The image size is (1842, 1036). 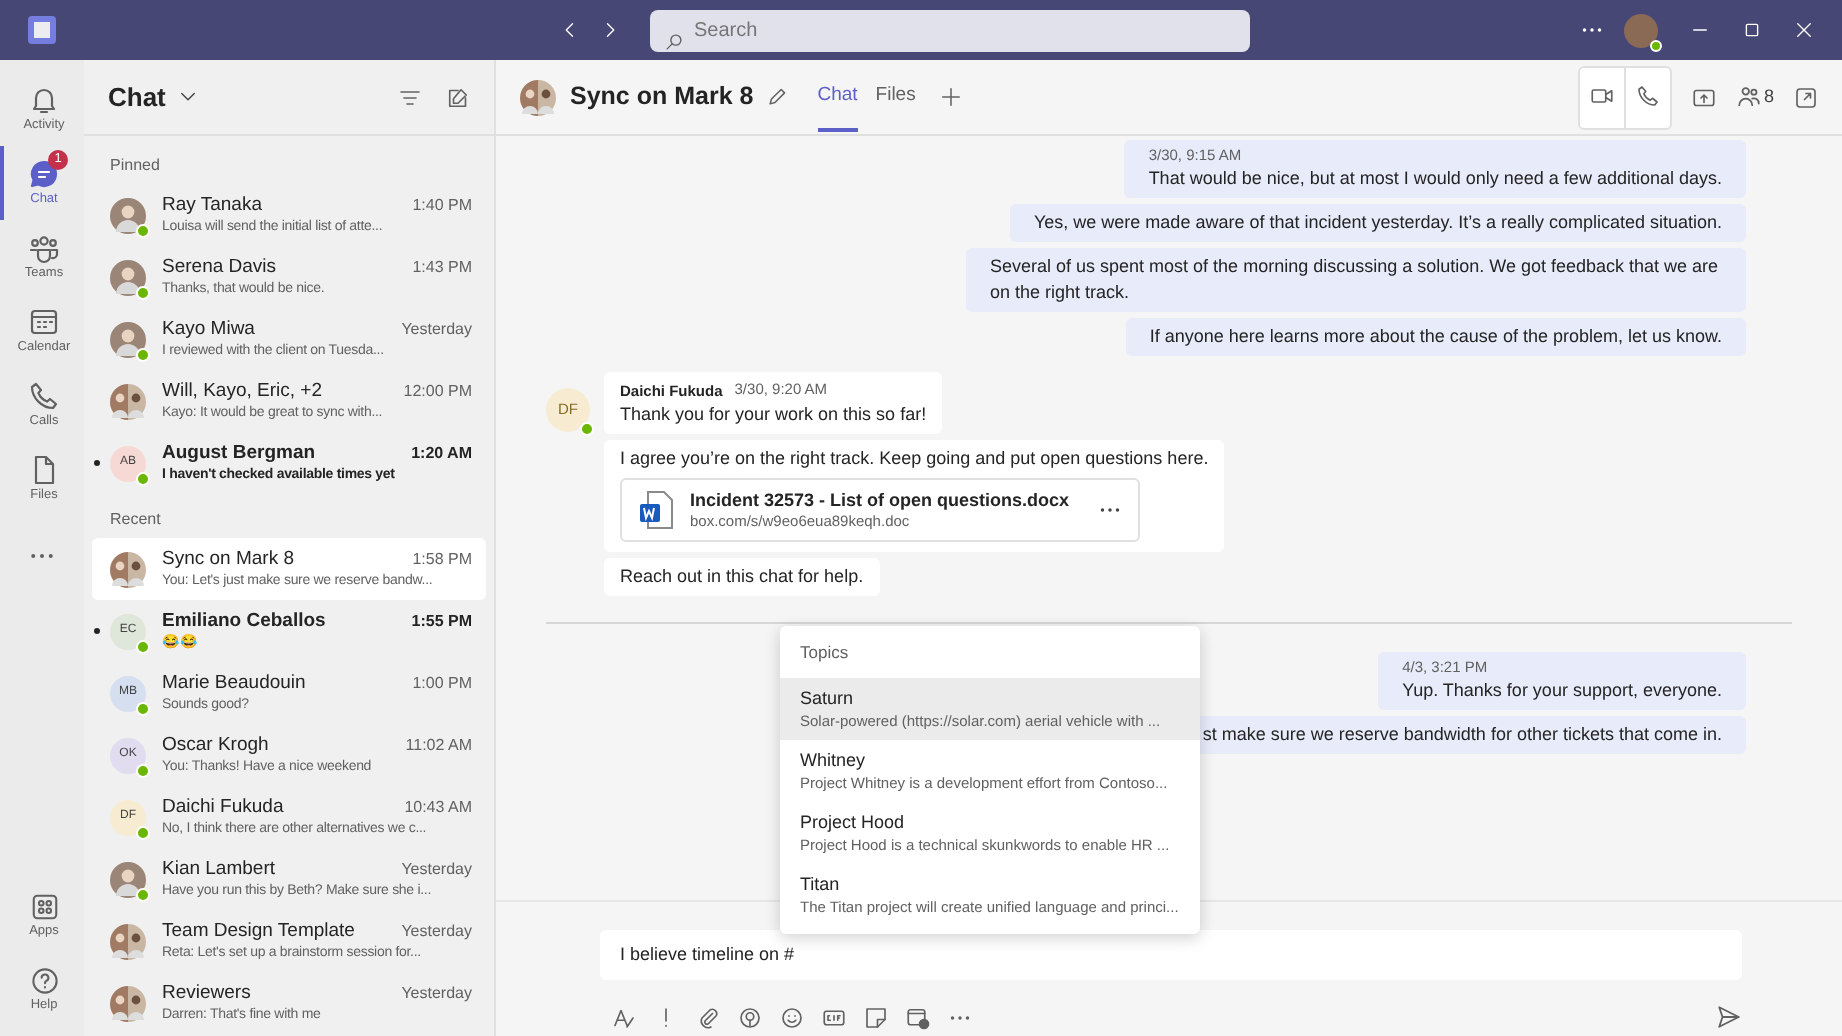 I want to click on section-label: Recent, so click(x=135, y=520).